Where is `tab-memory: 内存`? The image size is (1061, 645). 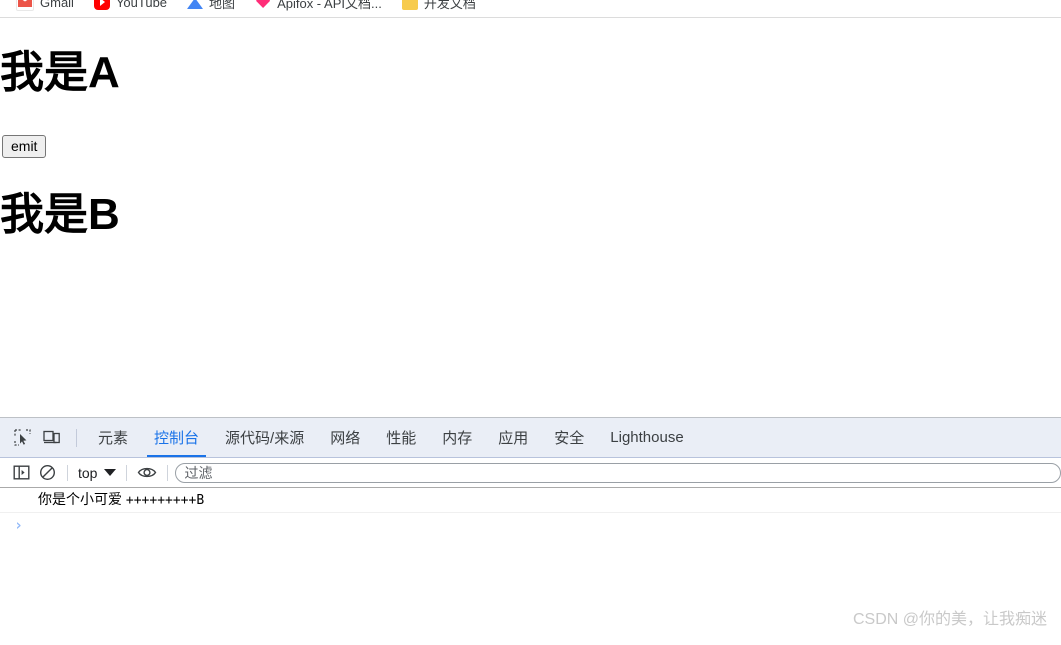
tab-memory: 内存 is located at coordinates (457, 437).